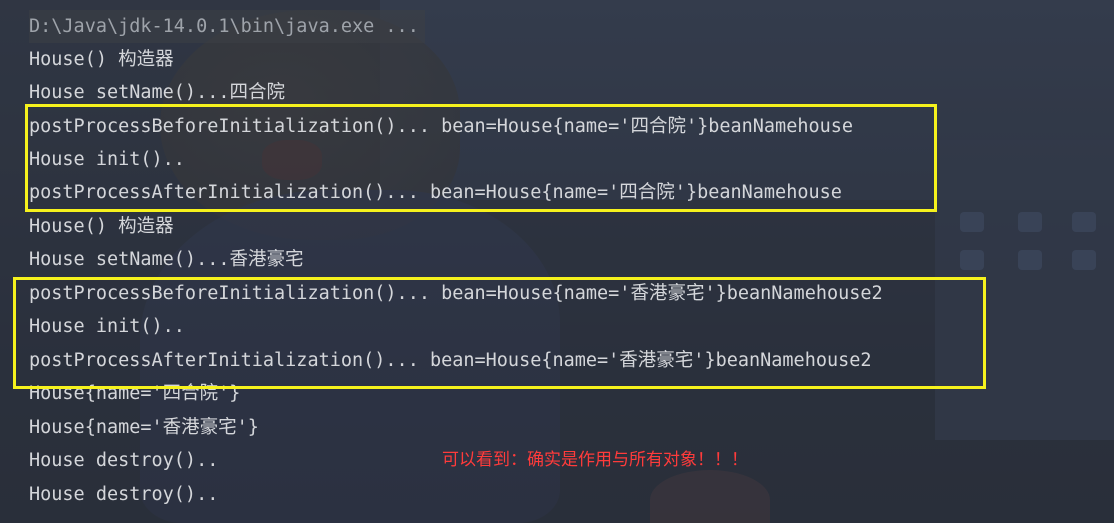  What do you see at coordinates (595, 460) in the screenshot?
I see `annotation-note: 可以看到：确实是作用与所有对象！！！` at bounding box center [595, 460].